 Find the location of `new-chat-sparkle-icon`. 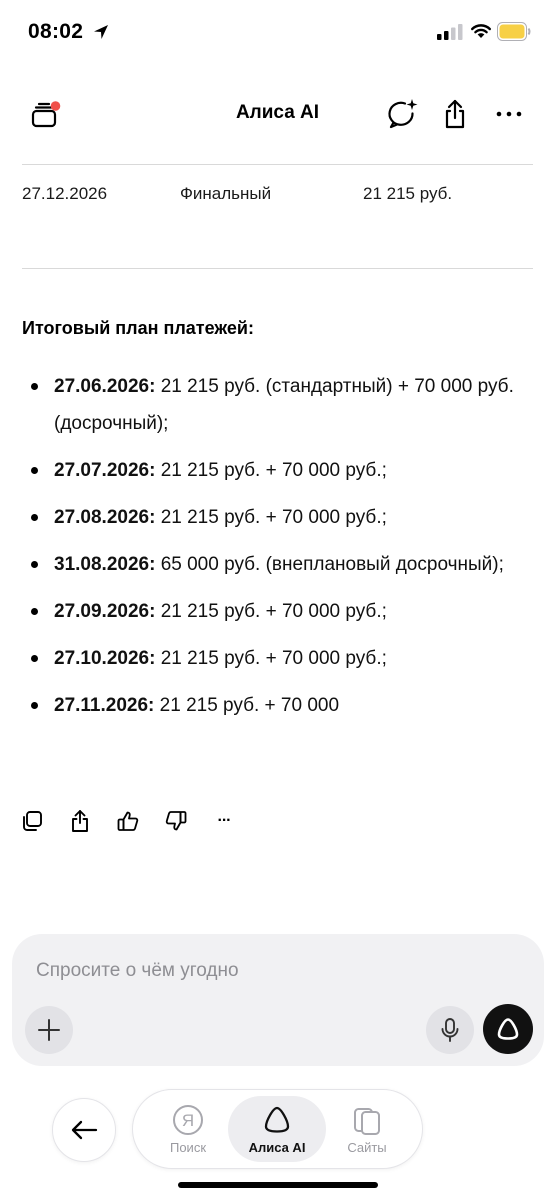

new-chat-sparkle-icon is located at coordinates (403, 114).